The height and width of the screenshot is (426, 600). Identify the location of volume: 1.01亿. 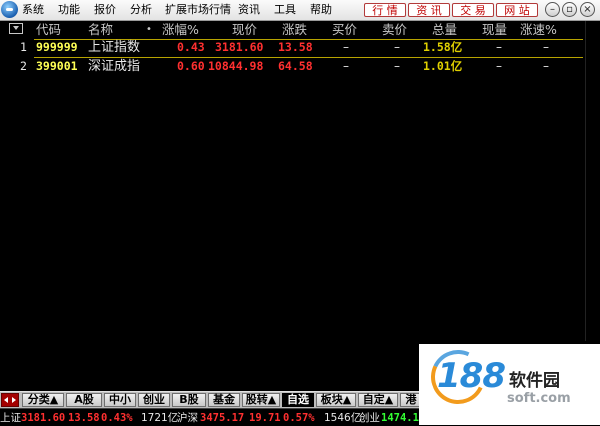
(443, 66).